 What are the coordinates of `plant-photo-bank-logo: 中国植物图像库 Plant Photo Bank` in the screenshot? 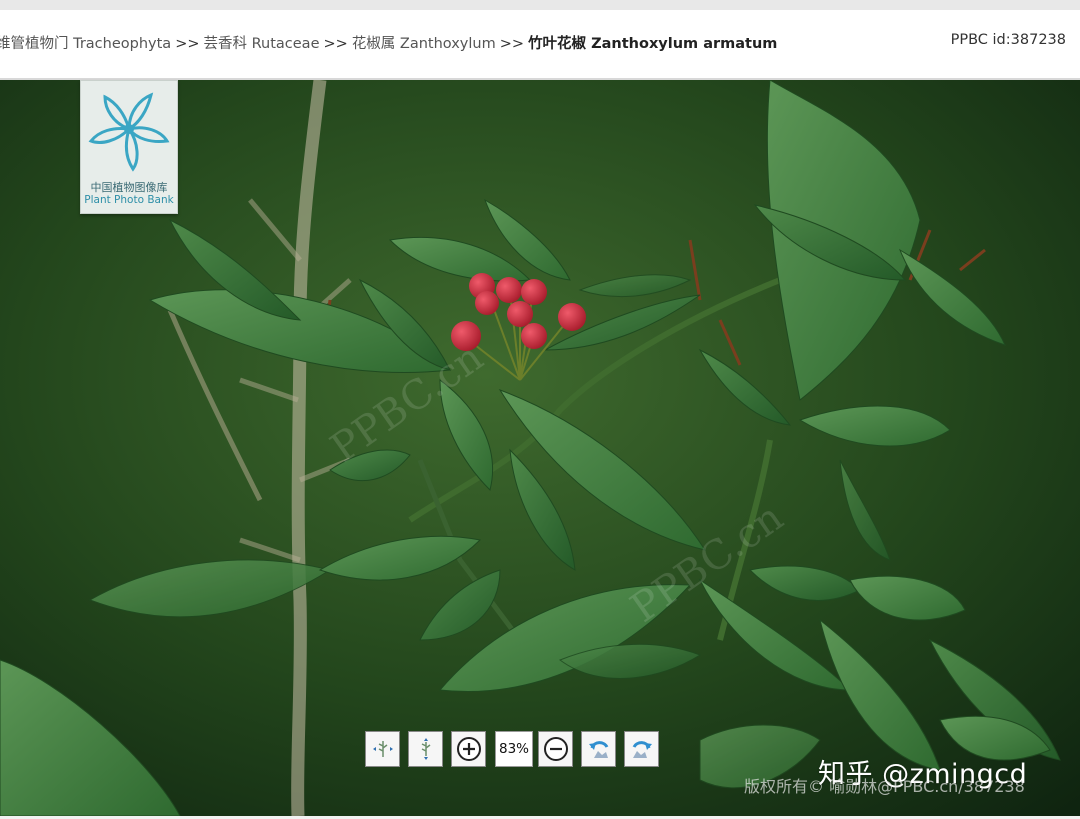 It's located at (129, 147).